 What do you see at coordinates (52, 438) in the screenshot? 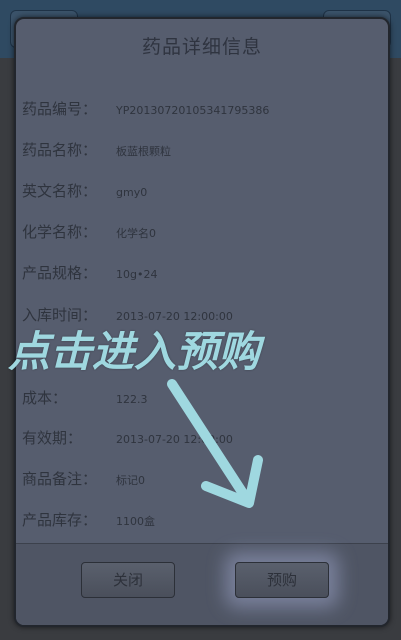
I see `detail-label: 有效期：` at bounding box center [52, 438].